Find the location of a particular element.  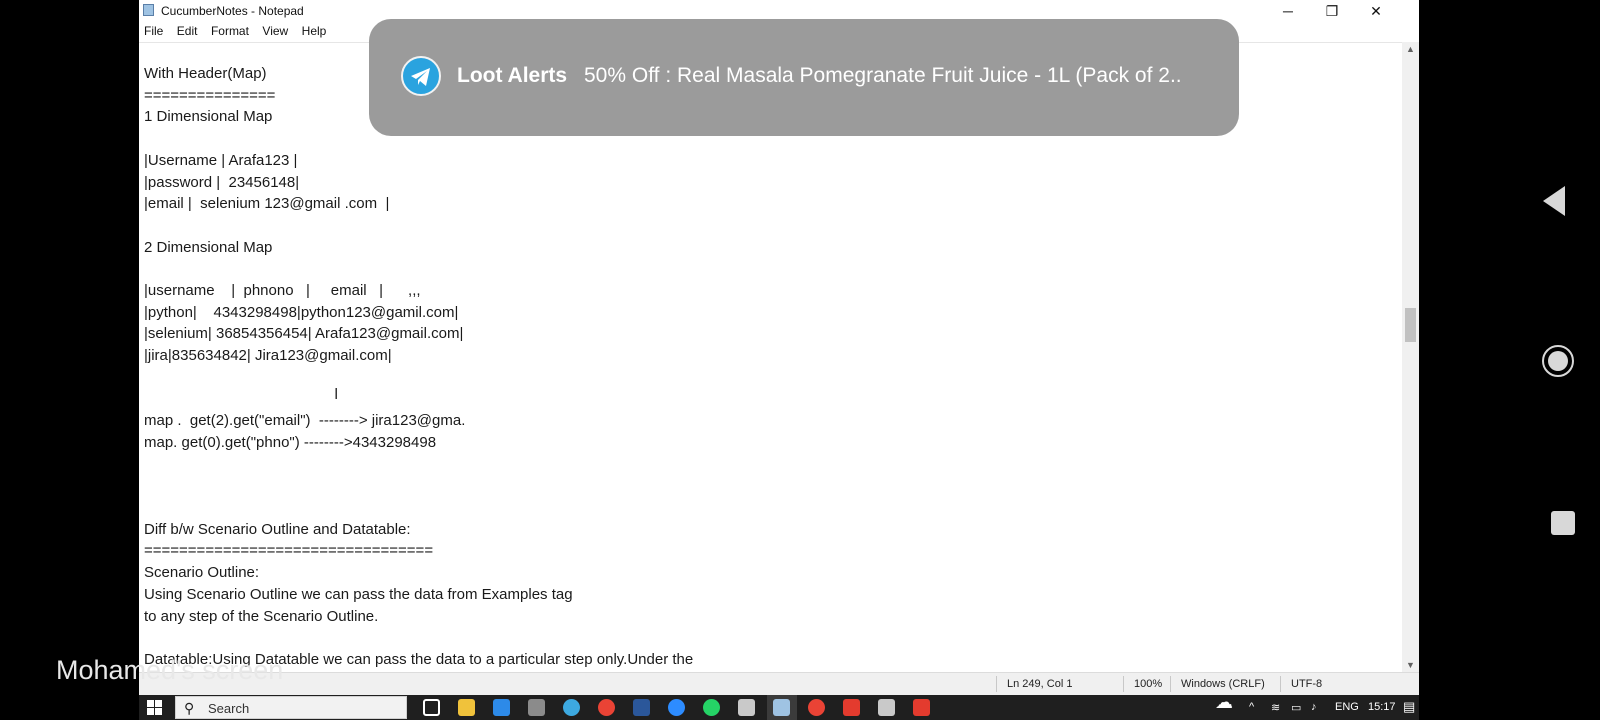

editor-line: |jira|835634842| Jira123@gmail.com| is located at coordinates (268, 355).